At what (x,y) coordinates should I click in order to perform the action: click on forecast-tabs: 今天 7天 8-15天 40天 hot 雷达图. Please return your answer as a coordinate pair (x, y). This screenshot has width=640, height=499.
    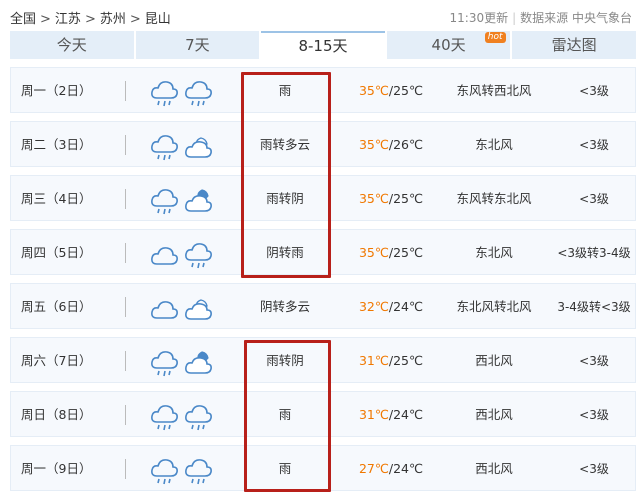
    Looking at the image, I should click on (323, 45).